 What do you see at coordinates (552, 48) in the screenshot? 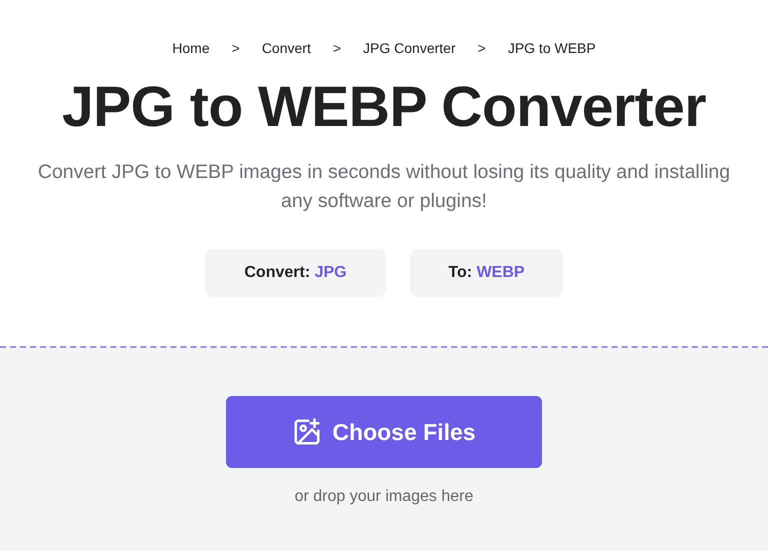
I see `breadcrumb-current: JPG to WEBP` at bounding box center [552, 48].